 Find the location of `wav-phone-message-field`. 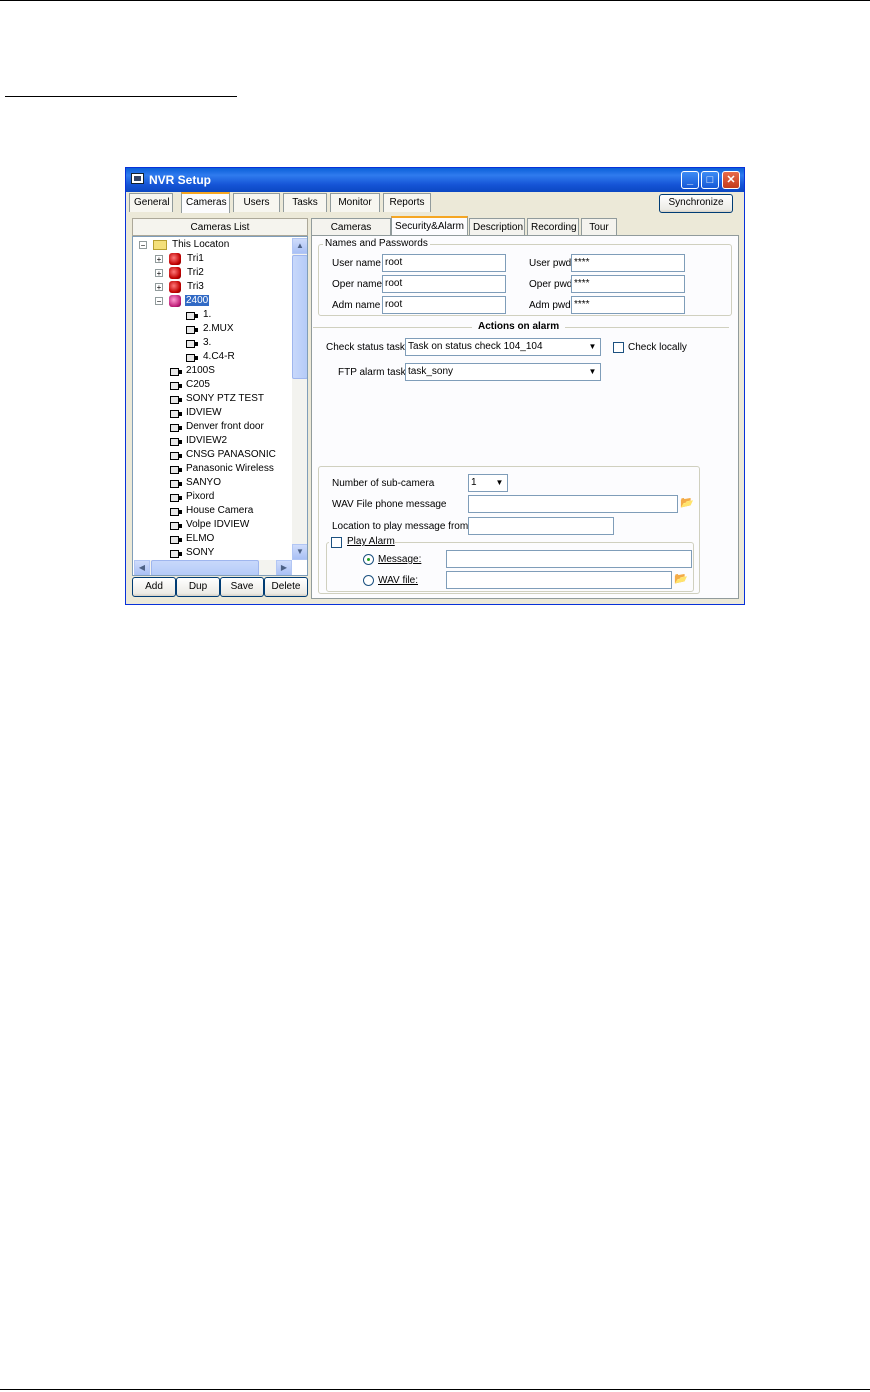

wav-phone-message-field is located at coordinates (573, 504).